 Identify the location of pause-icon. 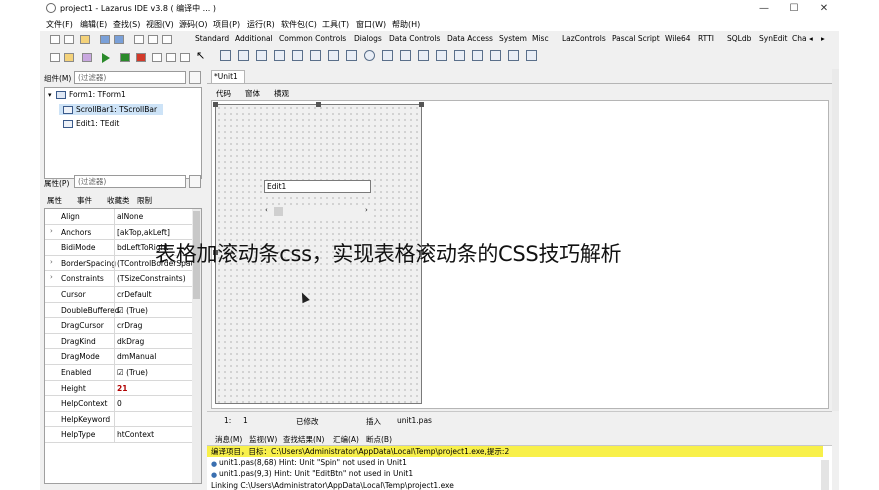
(125, 57).